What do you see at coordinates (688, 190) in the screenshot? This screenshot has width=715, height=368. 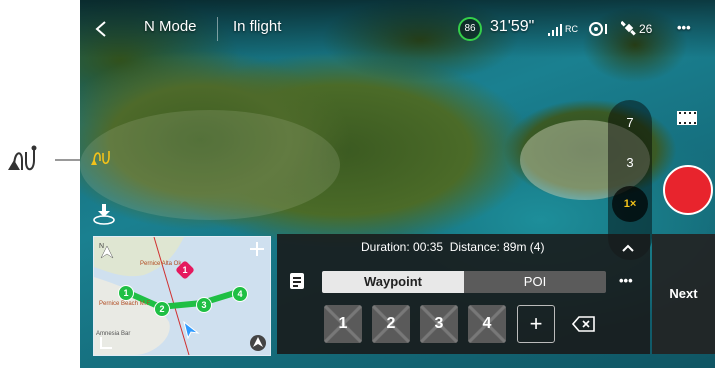 I see `record-button` at bounding box center [688, 190].